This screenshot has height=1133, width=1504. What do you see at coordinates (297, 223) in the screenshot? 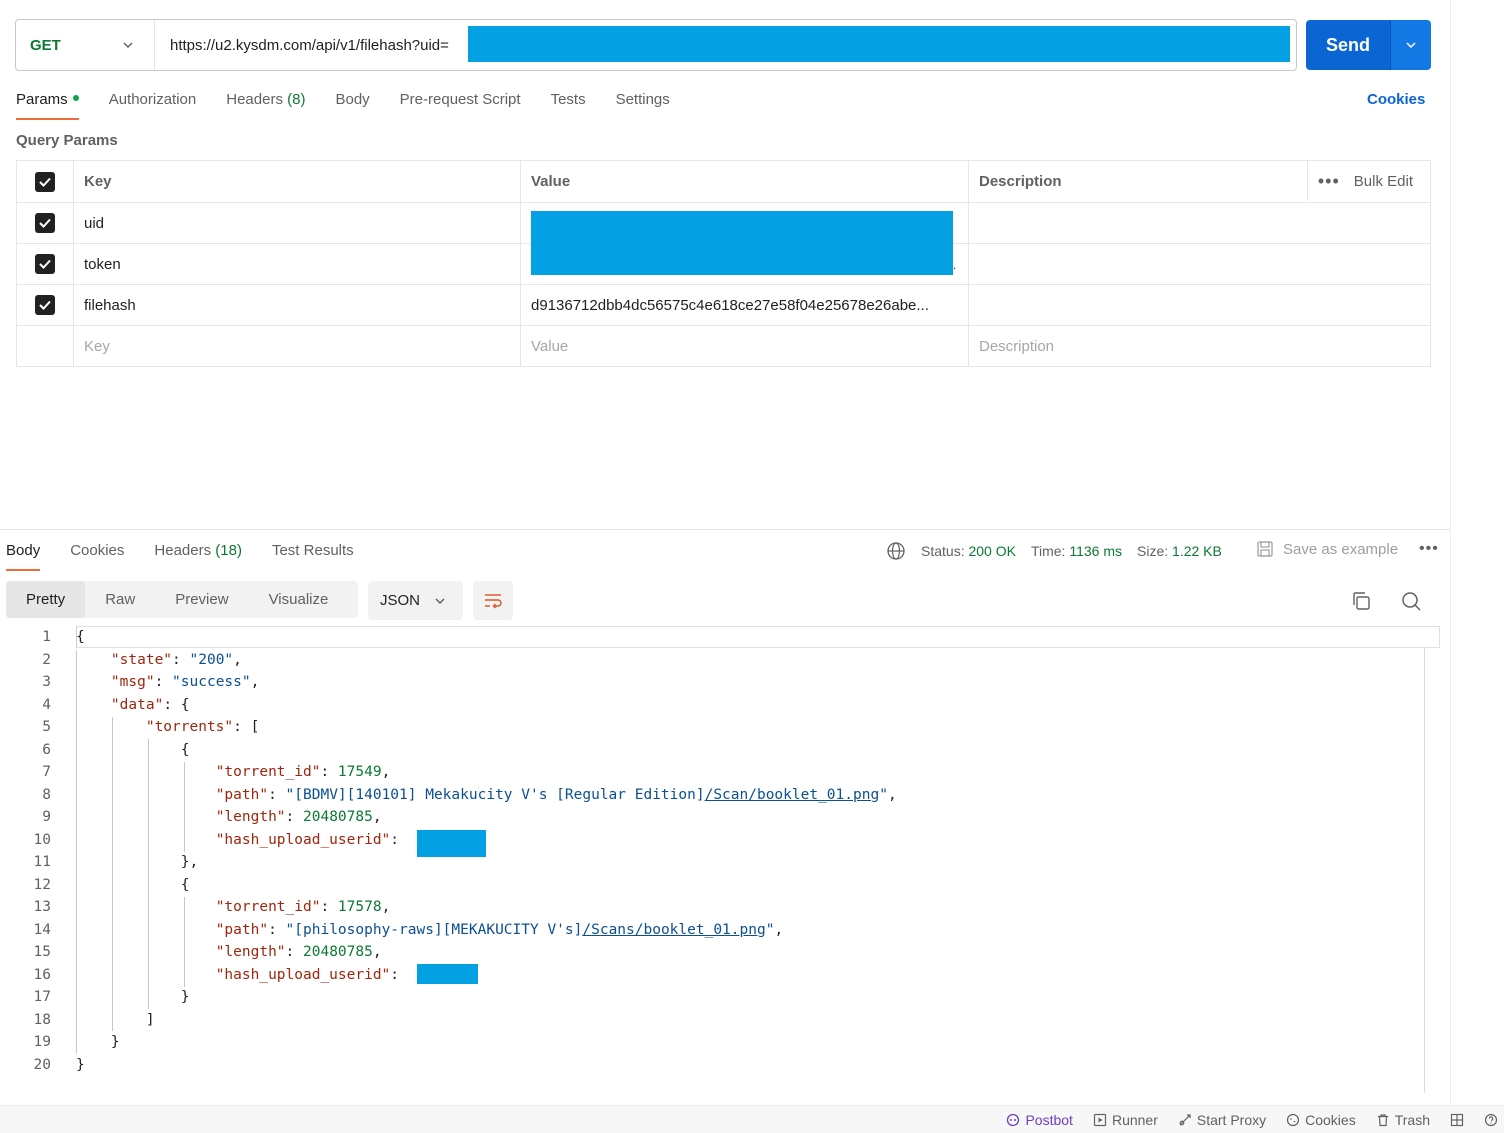
I see `param-key: uid` at bounding box center [297, 223].